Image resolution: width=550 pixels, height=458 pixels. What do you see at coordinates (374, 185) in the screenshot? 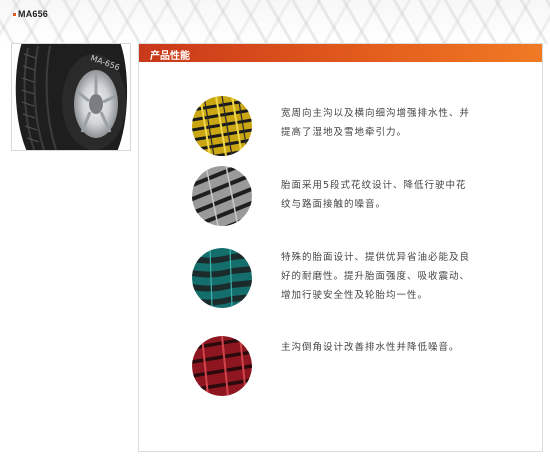
I see `feature-2-line-1: 胎面采用5段式花纹设计、降低行驶中花` at bounding box center [374, 185].